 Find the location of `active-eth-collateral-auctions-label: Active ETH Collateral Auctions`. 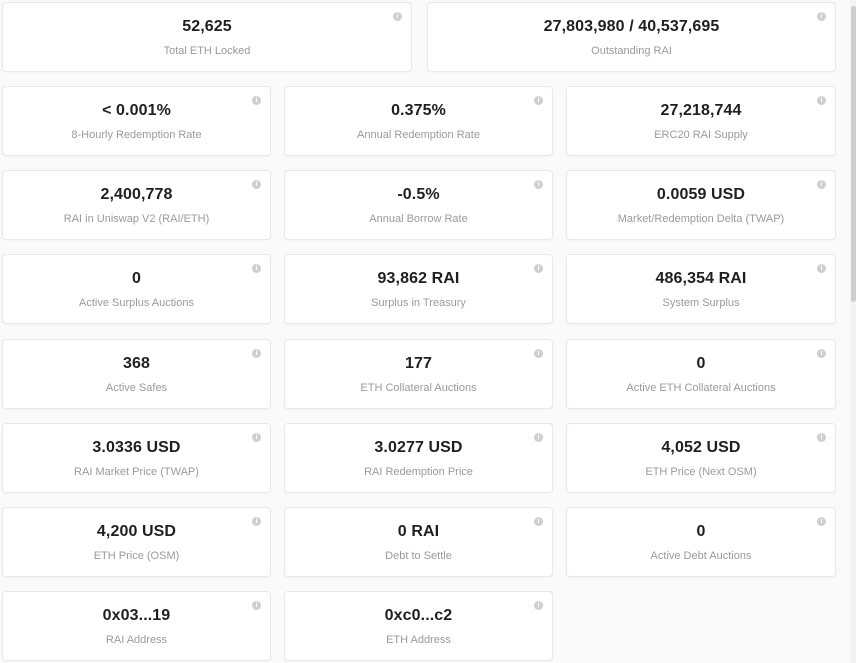

active-eth-collateral-auctions-label: Active ETH Collateral Auctions is located at coordinates (701, 388).